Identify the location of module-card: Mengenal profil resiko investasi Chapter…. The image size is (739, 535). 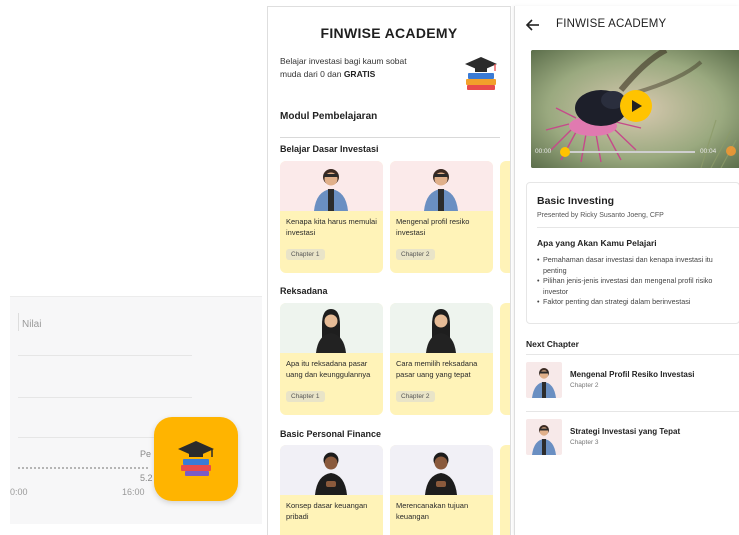
(441, 217).